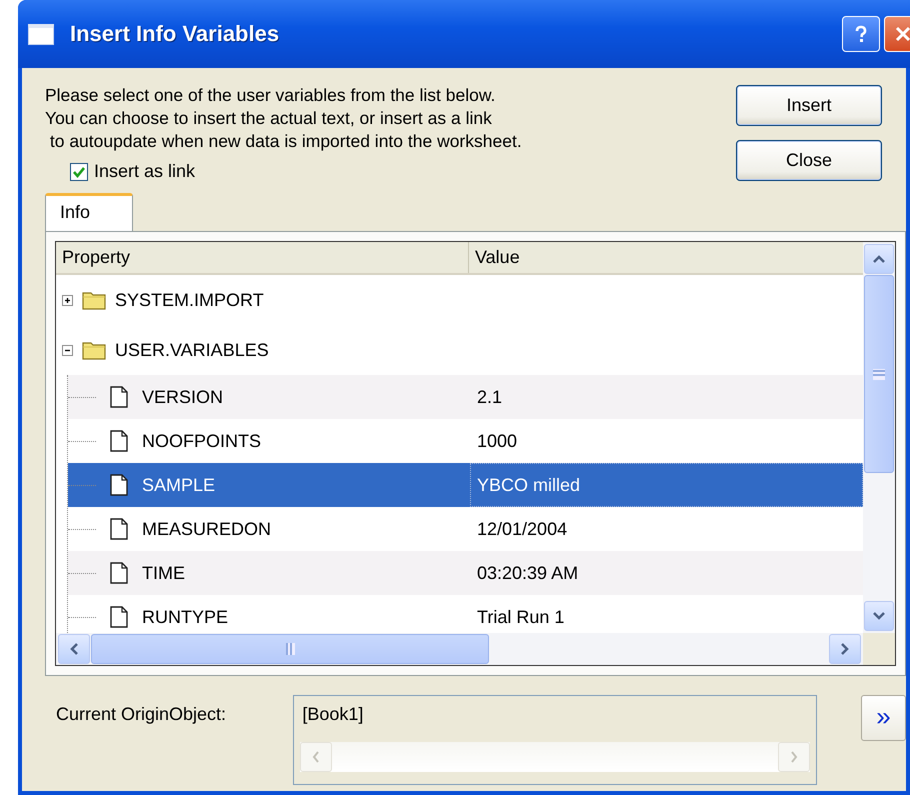  What do you see at coordinates (809, 160) in the screenshot?
I see `dialog-button: Close` at bounding box center [809, 160].